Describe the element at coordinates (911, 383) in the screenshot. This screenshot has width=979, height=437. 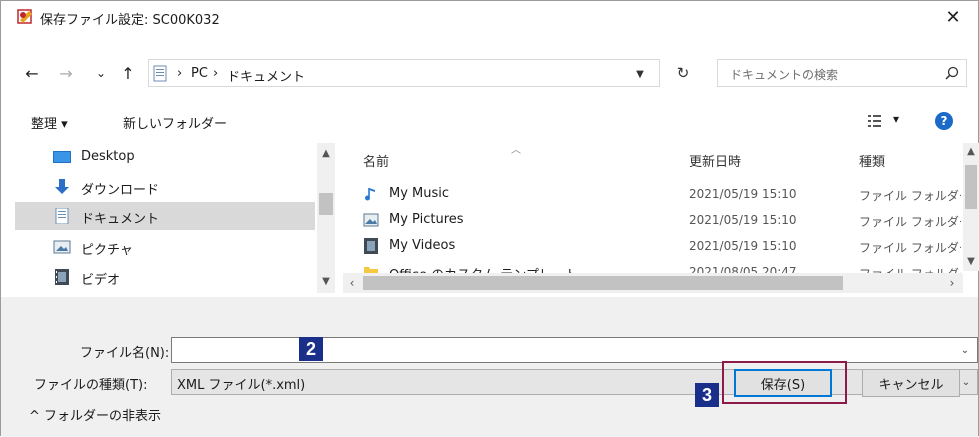
I see `cancel-button: キャンセル` at that location.